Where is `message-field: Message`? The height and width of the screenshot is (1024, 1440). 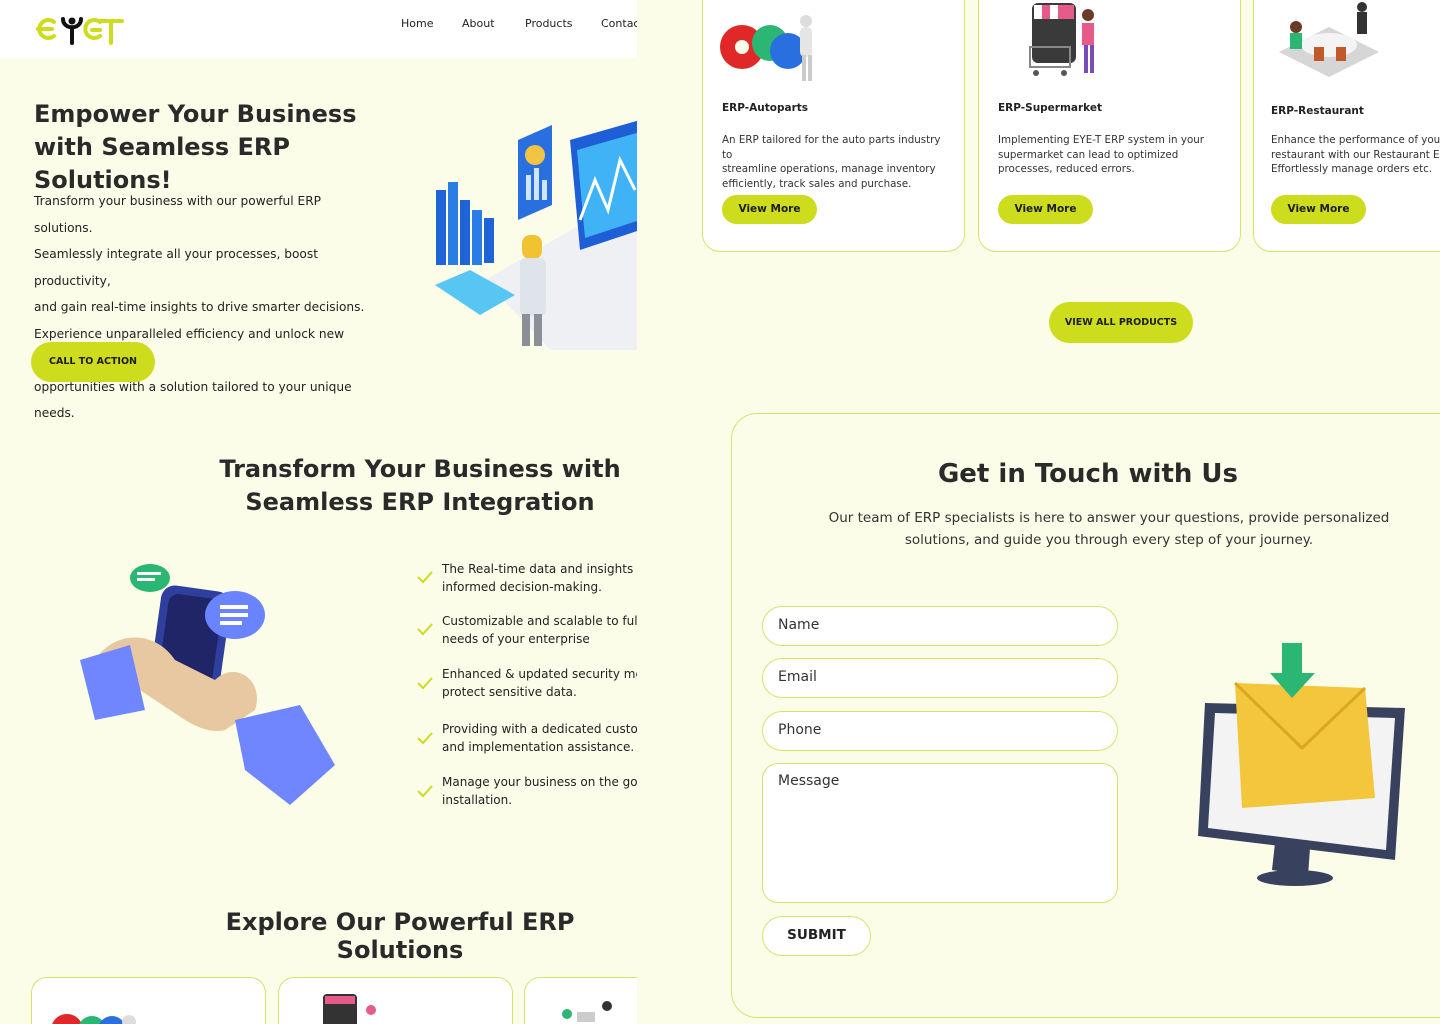 message-field: Message is located at coordinates (940, 833).